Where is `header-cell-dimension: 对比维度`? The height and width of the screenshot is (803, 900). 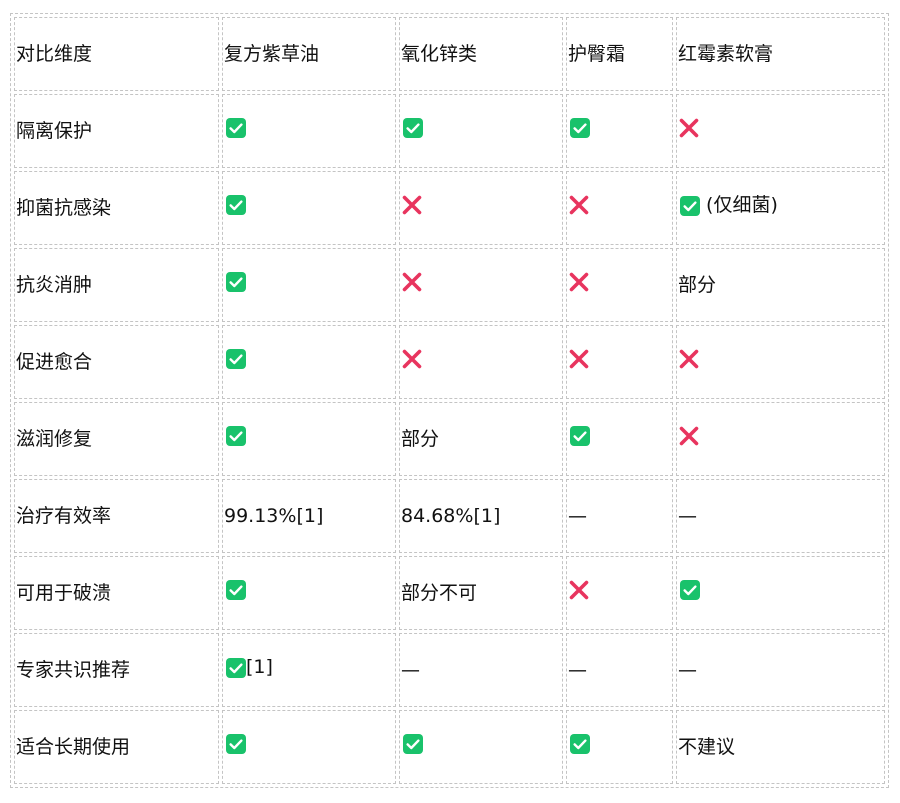
header-cell-dimension: 对比维度 is located at coordinates (116, 54).